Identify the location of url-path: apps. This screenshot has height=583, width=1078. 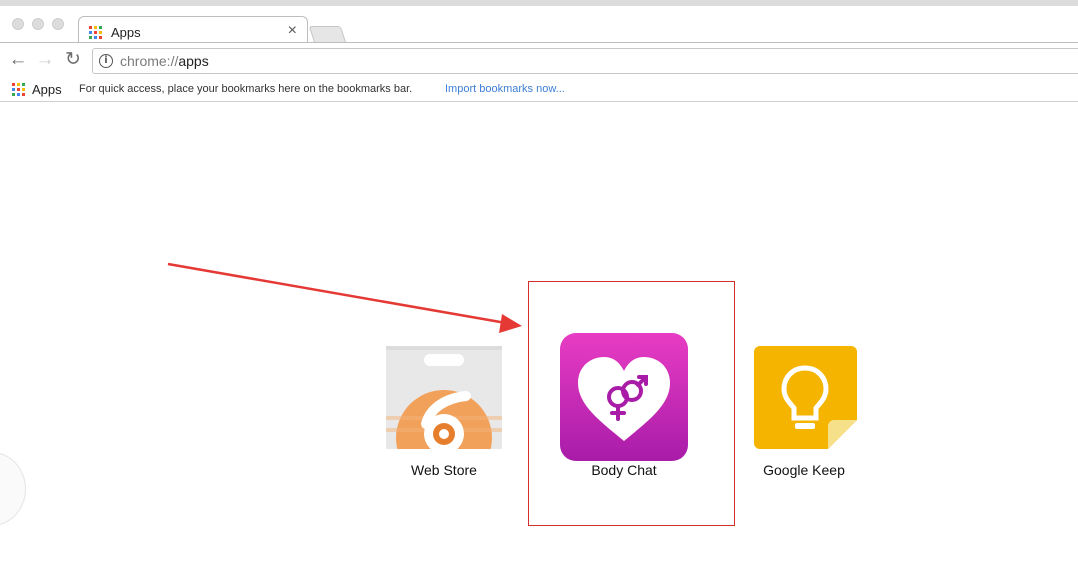
(193, 61).